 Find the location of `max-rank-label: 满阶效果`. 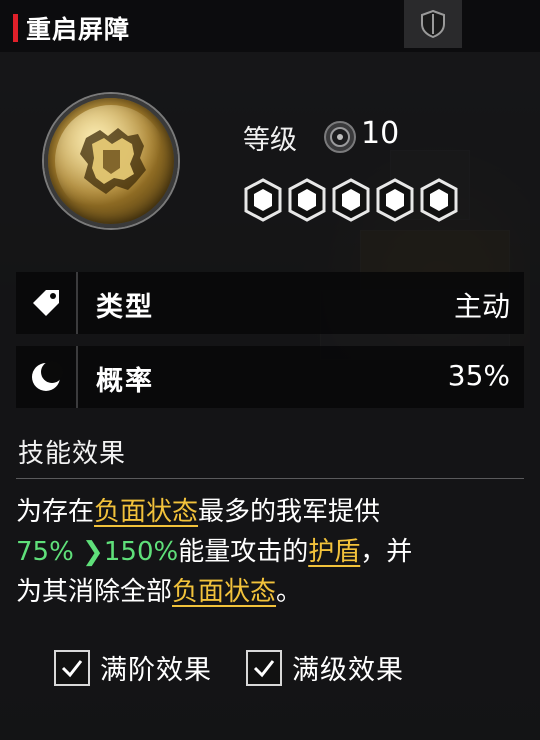

max-rank-label: 满阶效果 is located at coordinates (156, 670).